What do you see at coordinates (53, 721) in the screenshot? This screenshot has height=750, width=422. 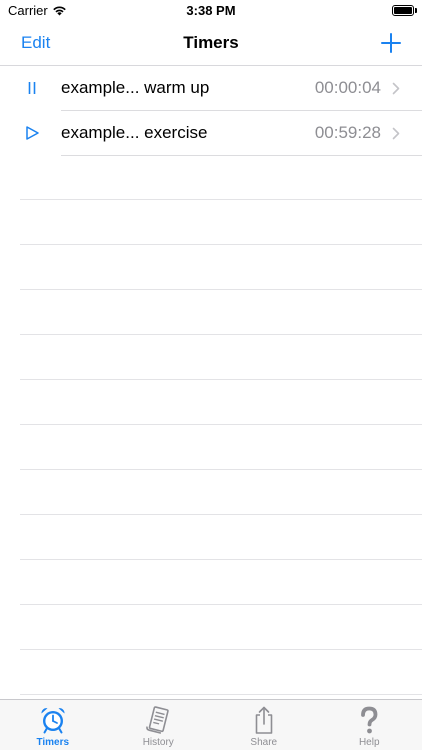 I see `alarm-clock-icon` at bounding box center [53, 721].